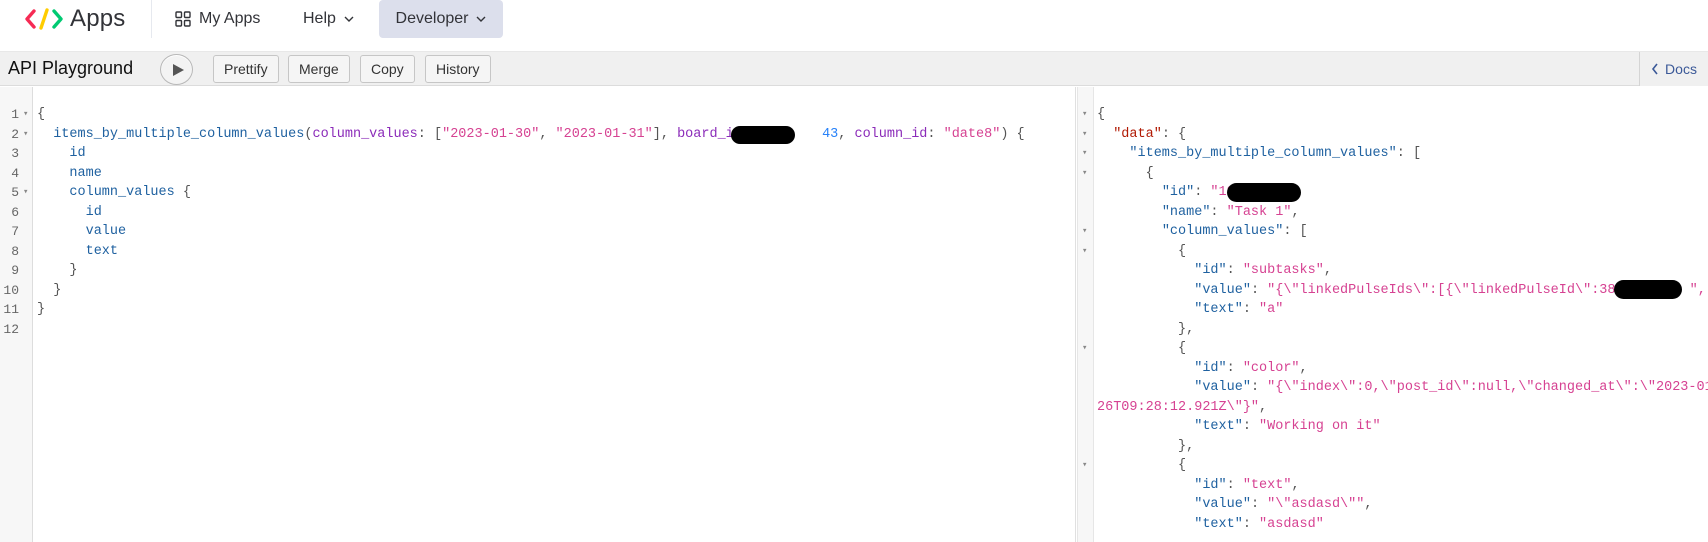 The height and width of the screenshot is (542, 1708). What do you see at coordinates (44, 19) in the screenshot?
I see `code-brackets-logo-icon` at bounding box center [44, 19].